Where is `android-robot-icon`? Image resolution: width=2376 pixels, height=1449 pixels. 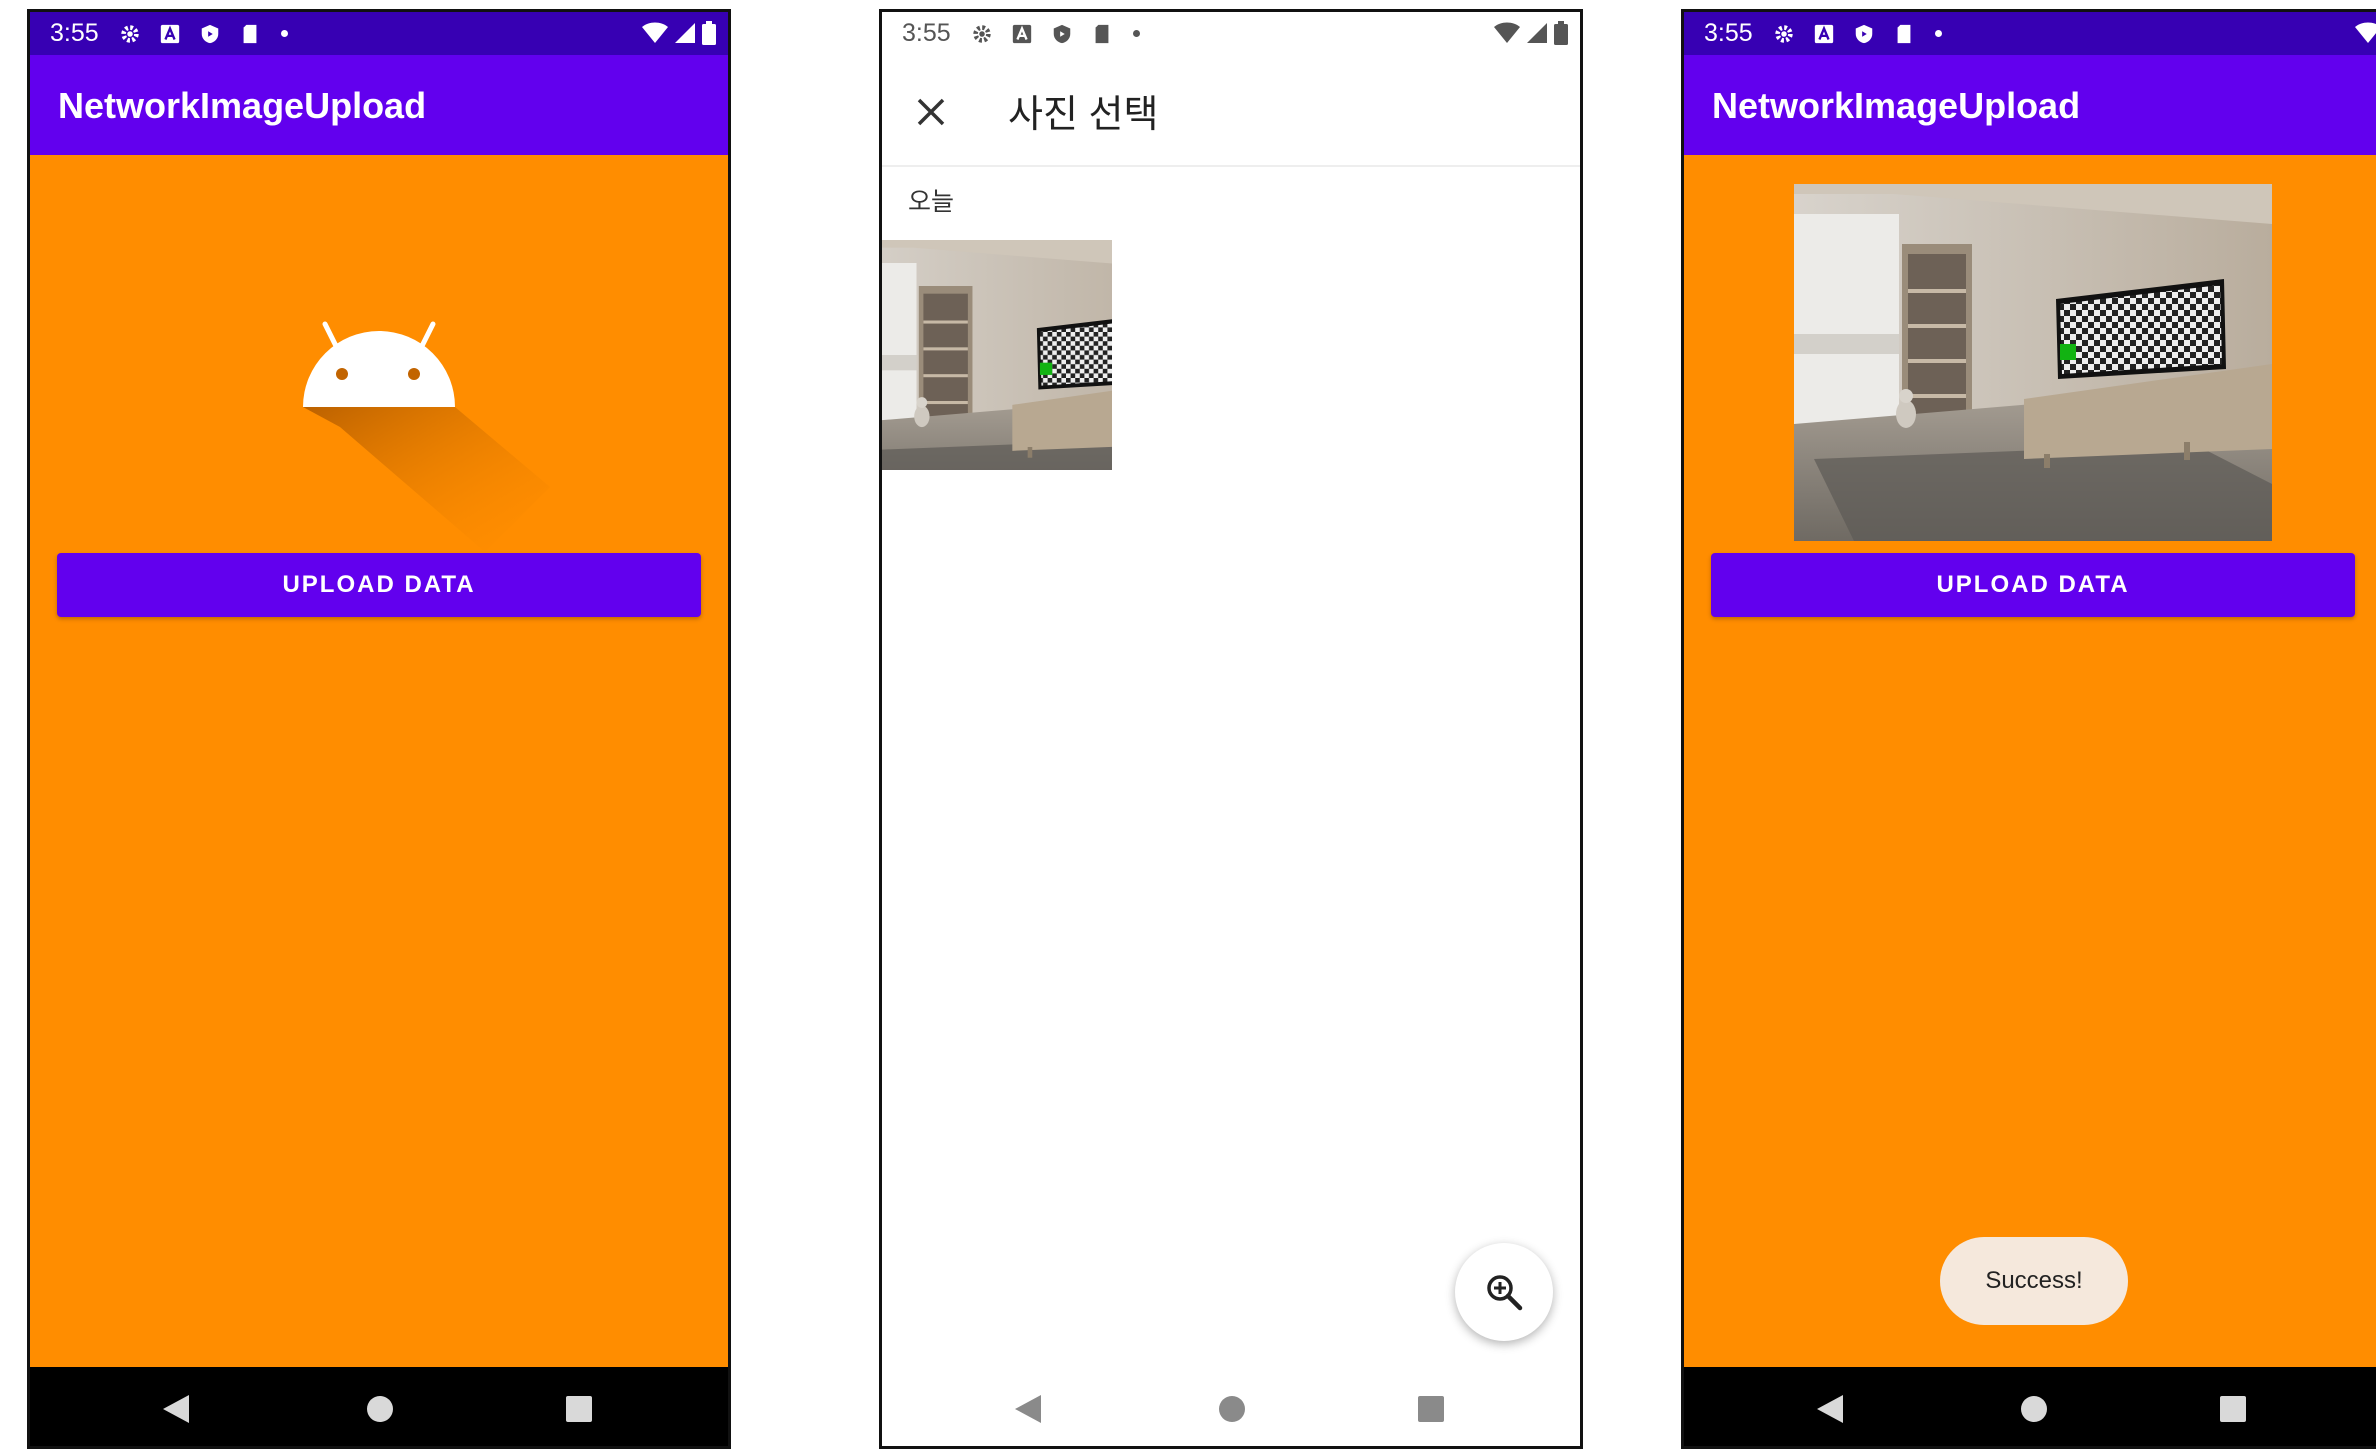 android-robot-icon is located at coordinates (426, 436).